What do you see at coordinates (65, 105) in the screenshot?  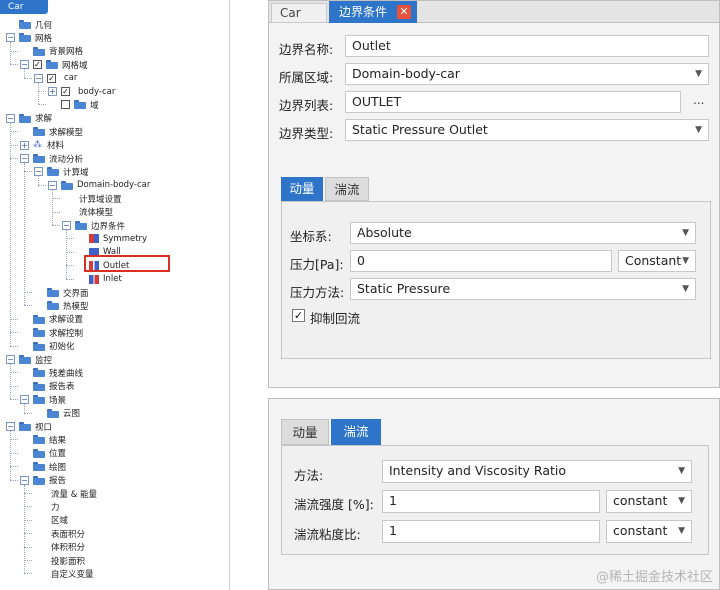 I see `tree-checkbox` at bounding box center [65, 105].